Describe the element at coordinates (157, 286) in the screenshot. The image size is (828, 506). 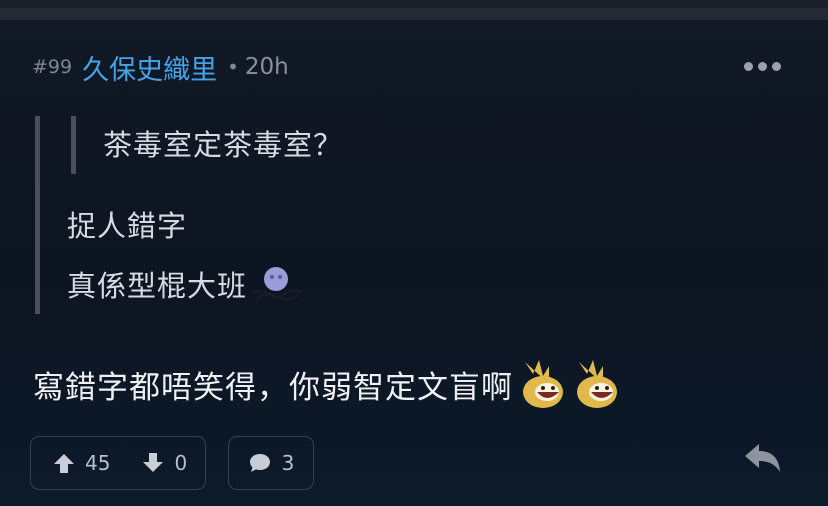
I see `quote-text-line-2-label: 真係型棍大班` at that location.